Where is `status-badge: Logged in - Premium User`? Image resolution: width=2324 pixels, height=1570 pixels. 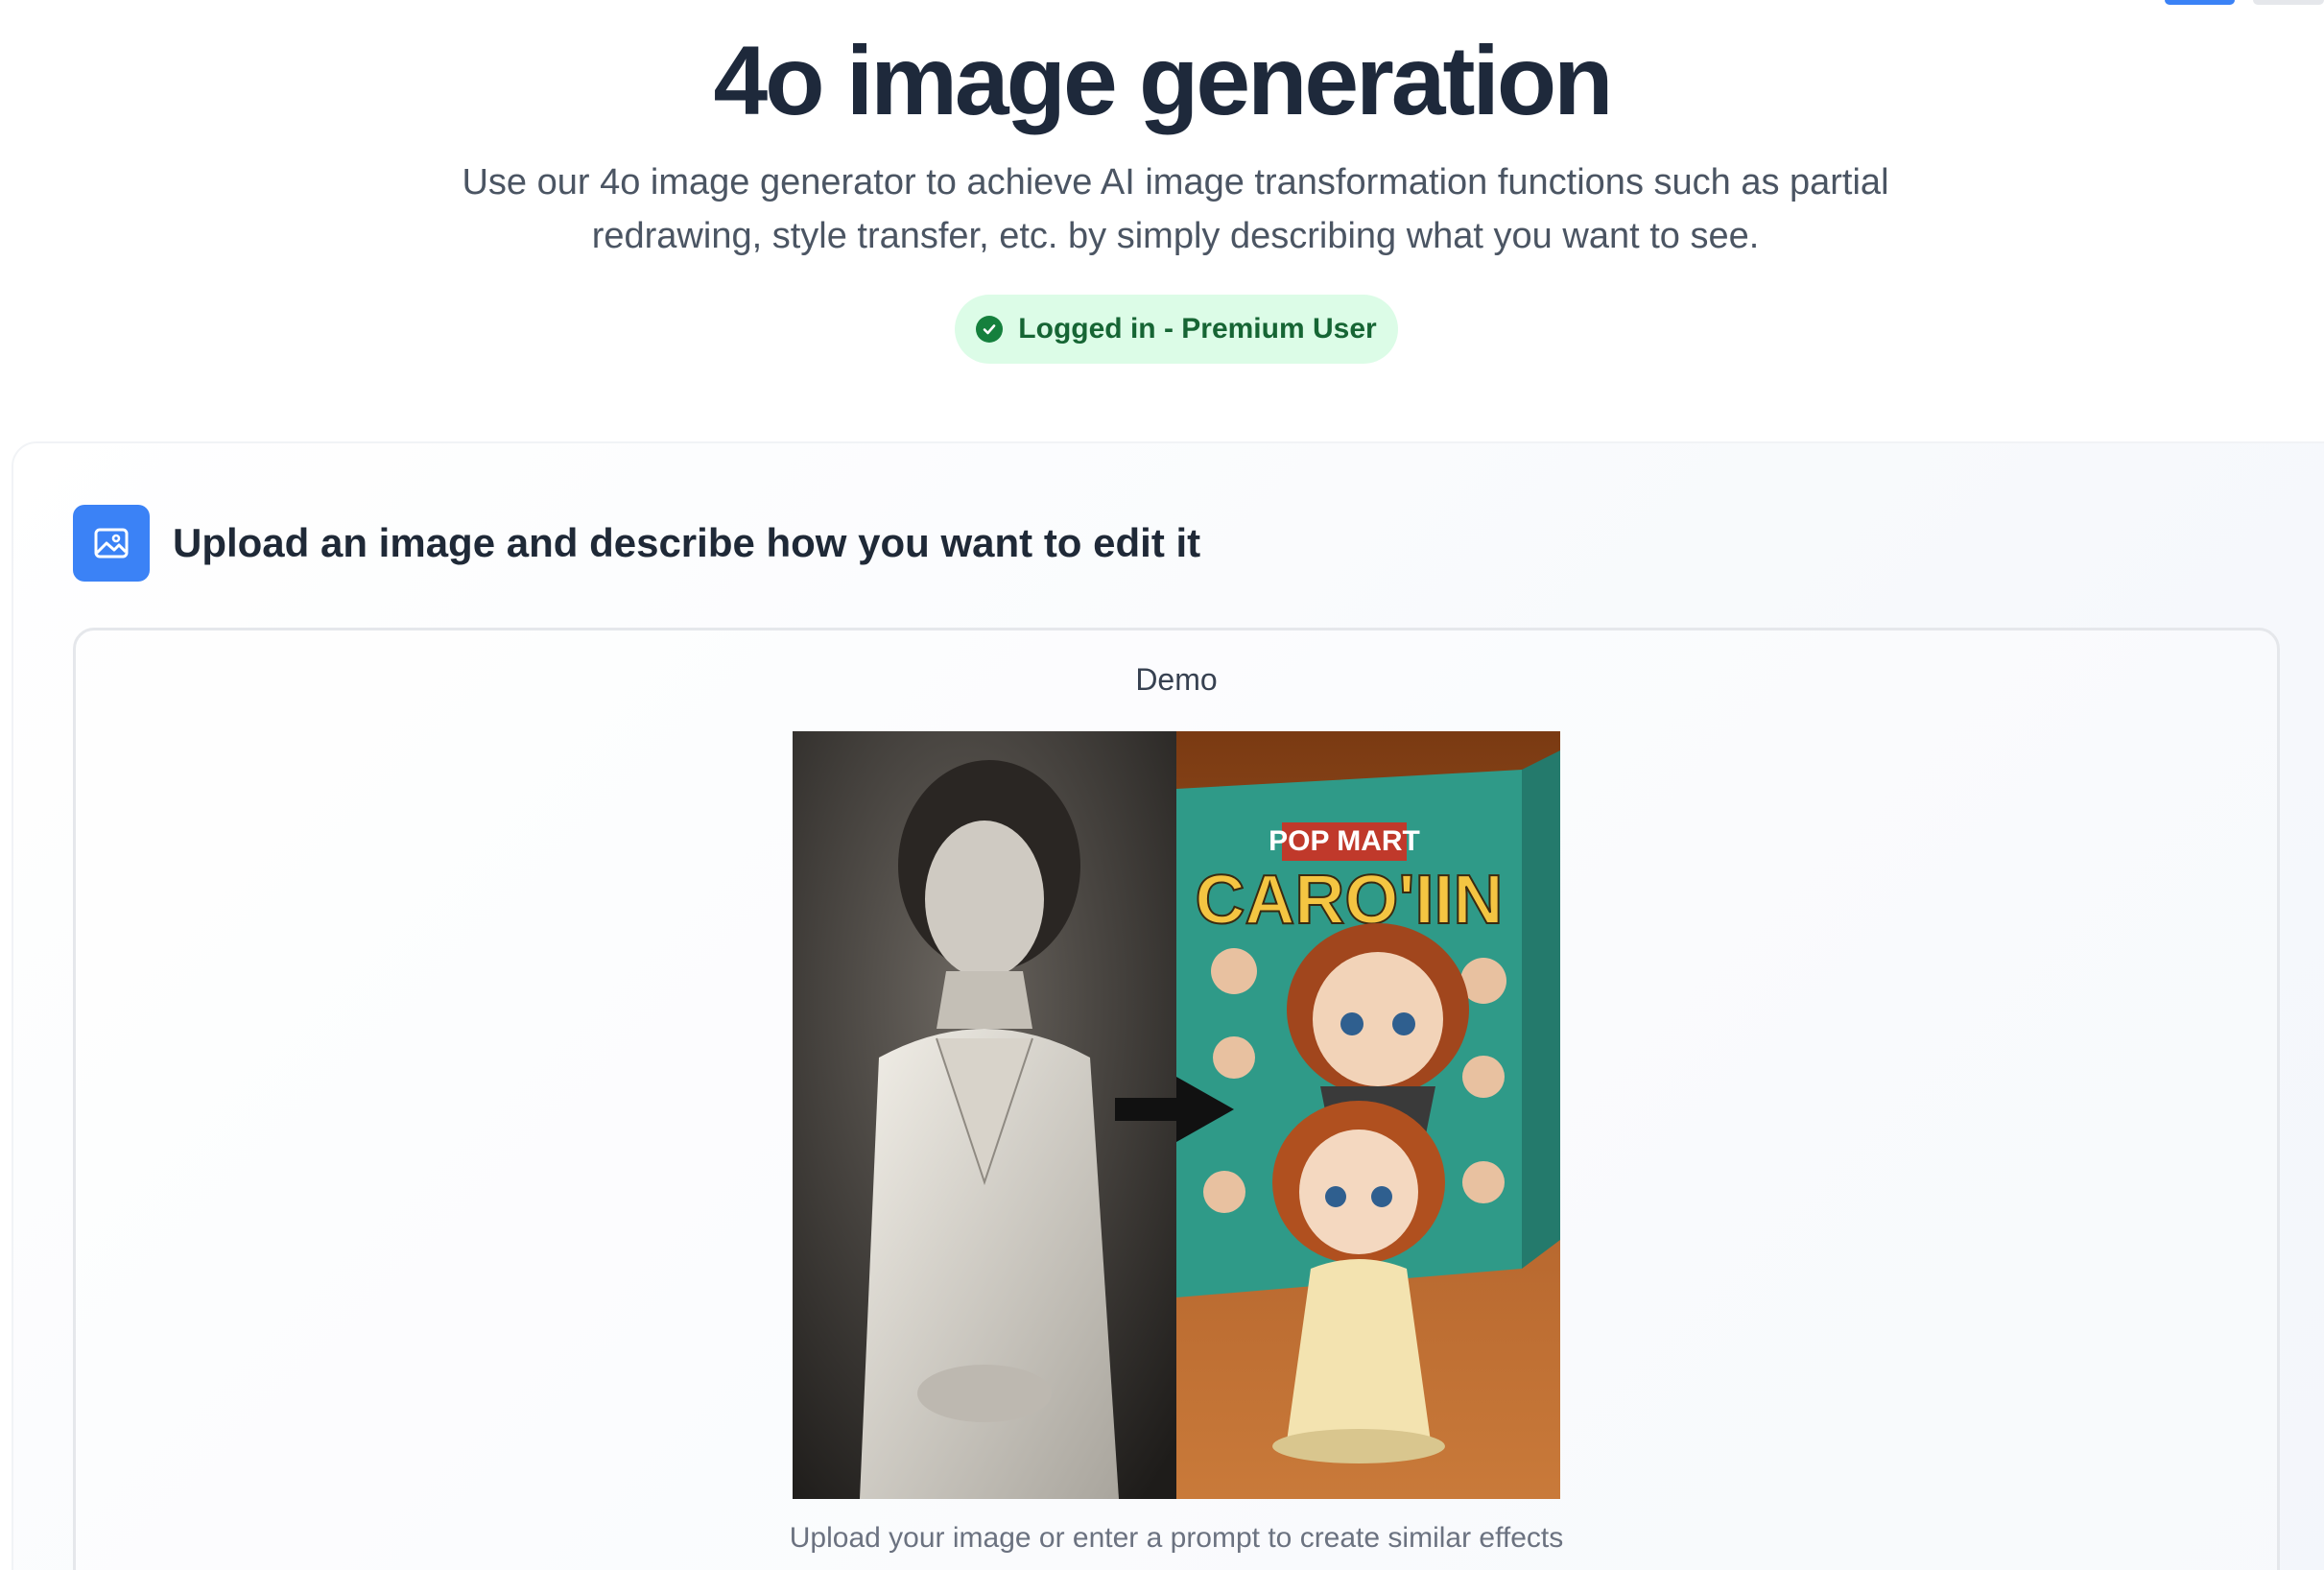 status-badge: Logged in - Premium User is located at coordinates (1177, 329).